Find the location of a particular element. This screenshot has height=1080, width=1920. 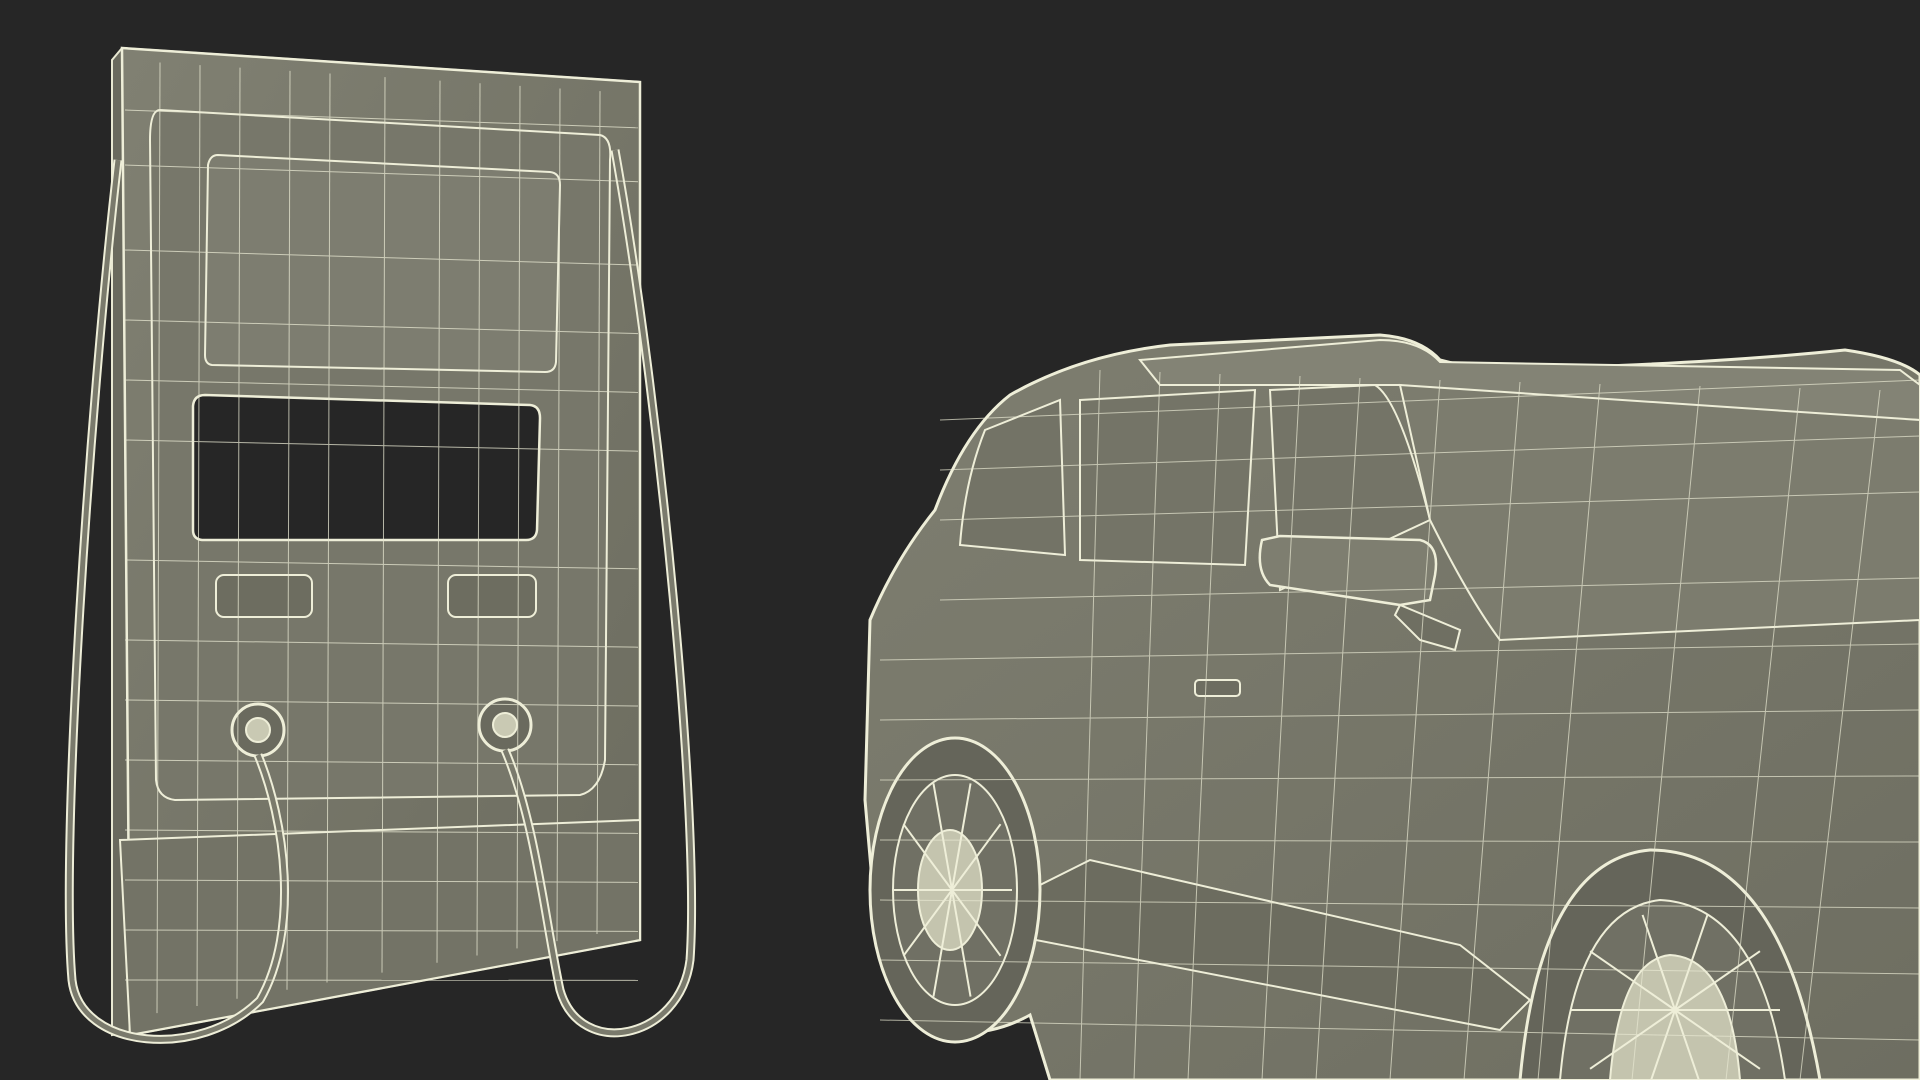

station-screen is located at coordinates (382, 263).